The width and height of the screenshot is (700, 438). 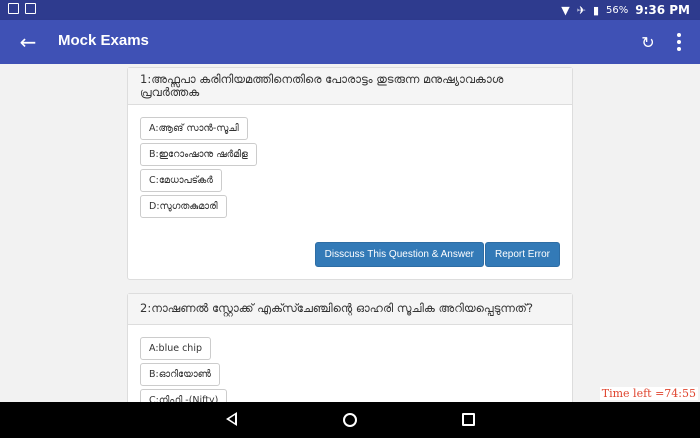 I want to click on status-left-icons, so click(x=22, y=8).